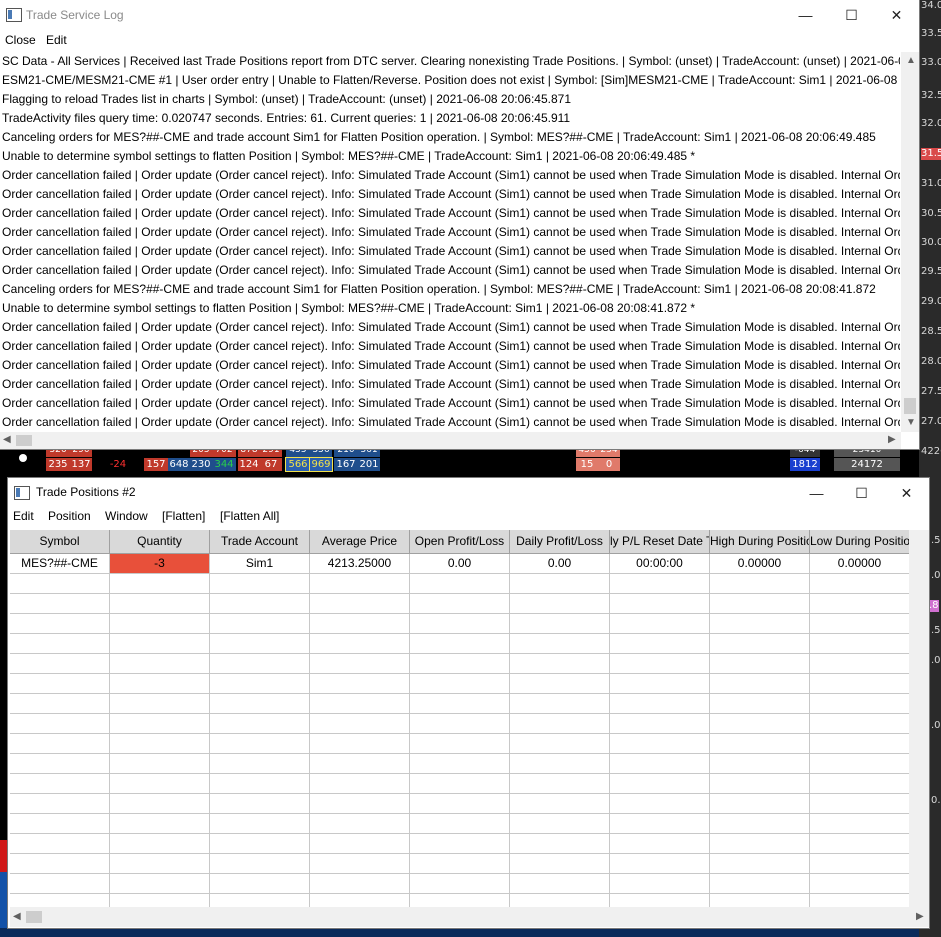  Describe the element at coordinates (459, 15) in the screenshot. I see `log-titlebar: Trade Service Log — ☐ ✕` at that location.